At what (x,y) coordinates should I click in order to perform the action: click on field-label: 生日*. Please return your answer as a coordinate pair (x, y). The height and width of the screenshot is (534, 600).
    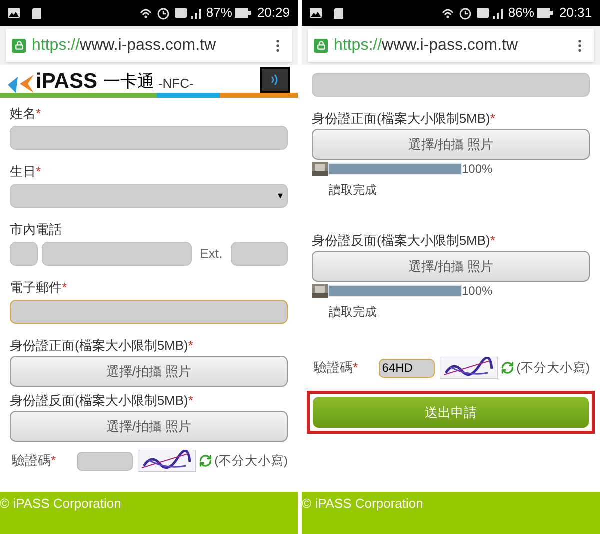
    Looking at the image, I should click on (26, 172).